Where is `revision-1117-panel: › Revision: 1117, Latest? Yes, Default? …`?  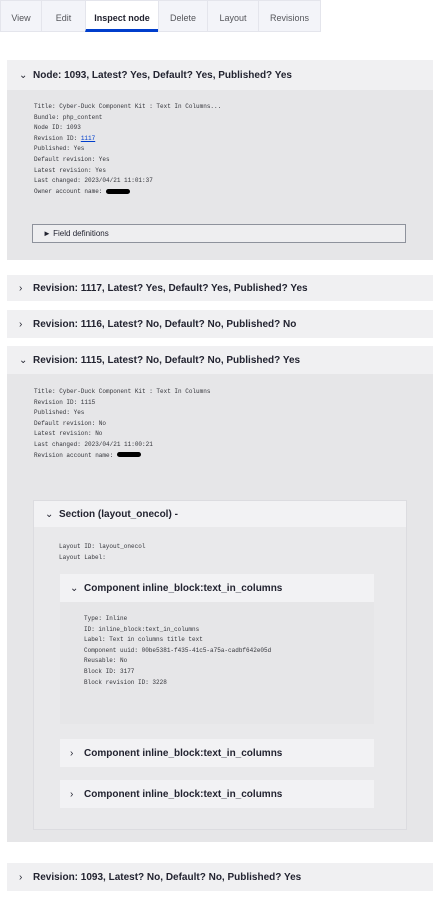 revision-1117-panel: › Revision: 1117, Latest? Yes, Default? … is located at coordinates (220, 288).